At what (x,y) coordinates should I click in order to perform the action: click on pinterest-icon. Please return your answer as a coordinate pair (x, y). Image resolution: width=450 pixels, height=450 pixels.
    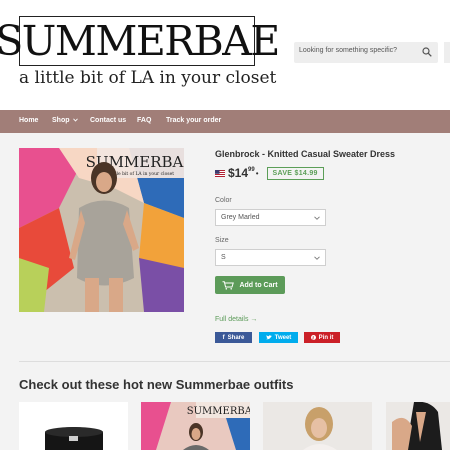
    Looking at the image, I should click on (313, 337).